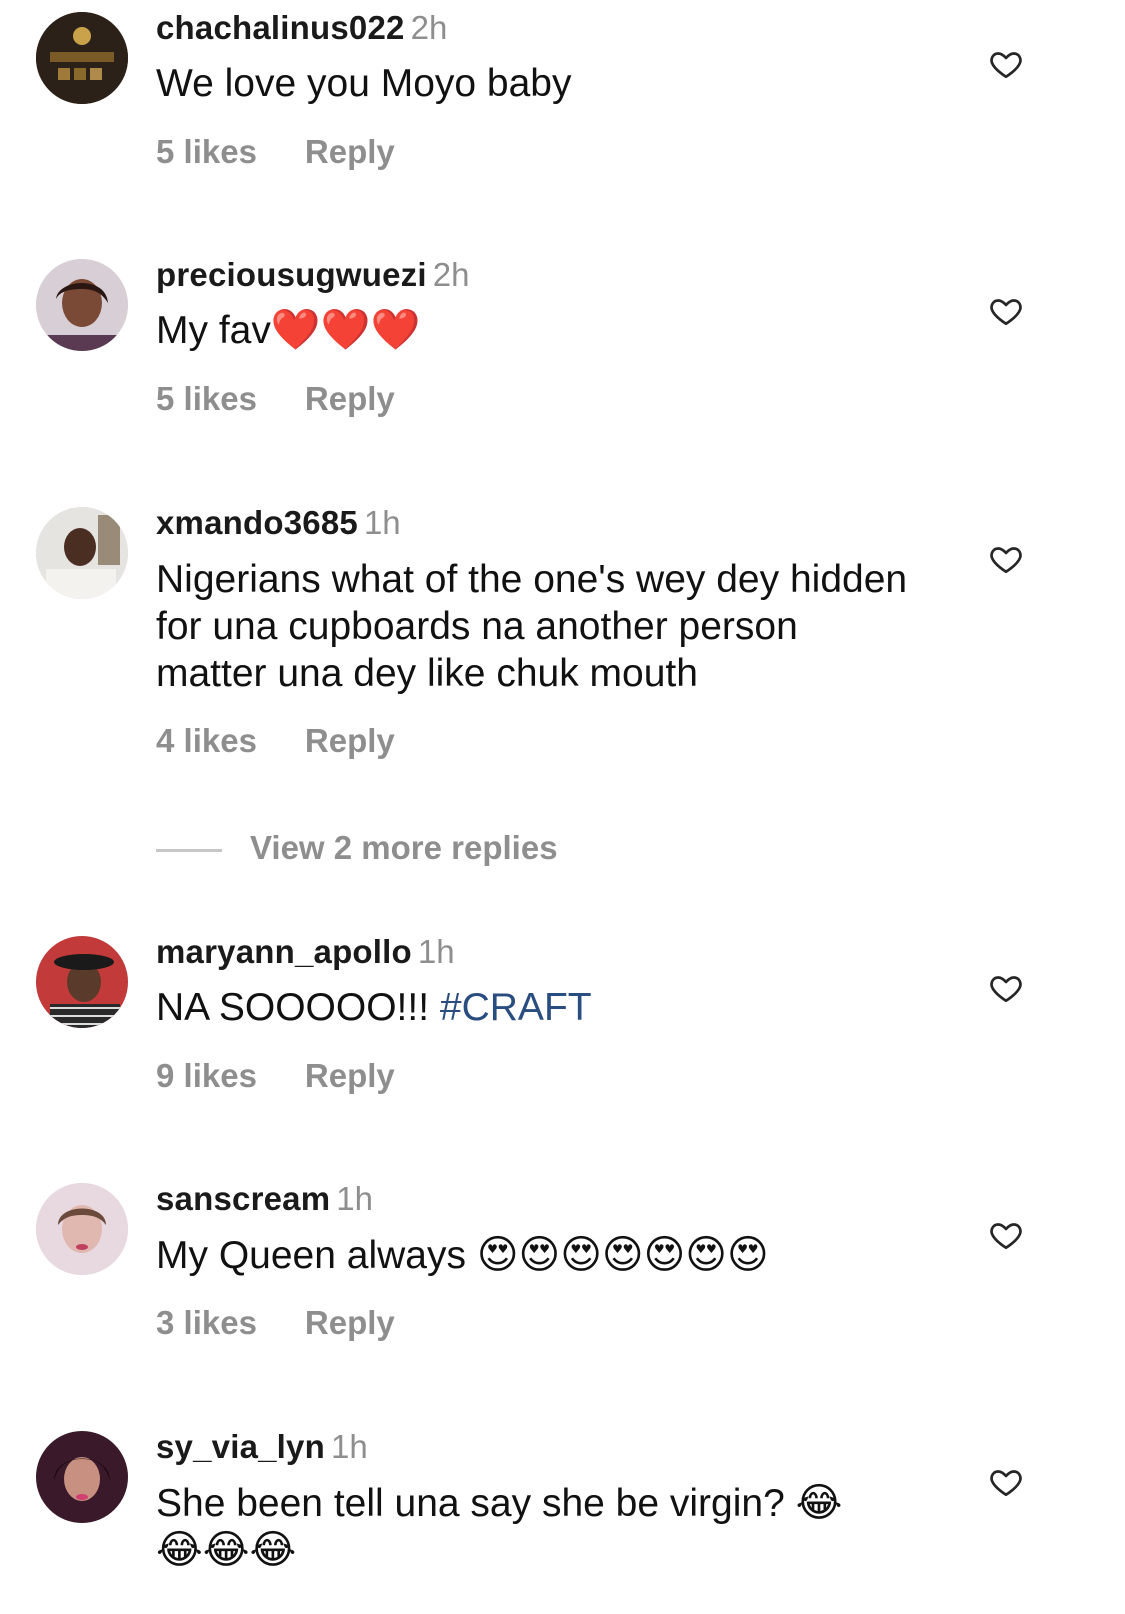  I want to click on comment-text-body: My Queen always, so click(311, 1255).